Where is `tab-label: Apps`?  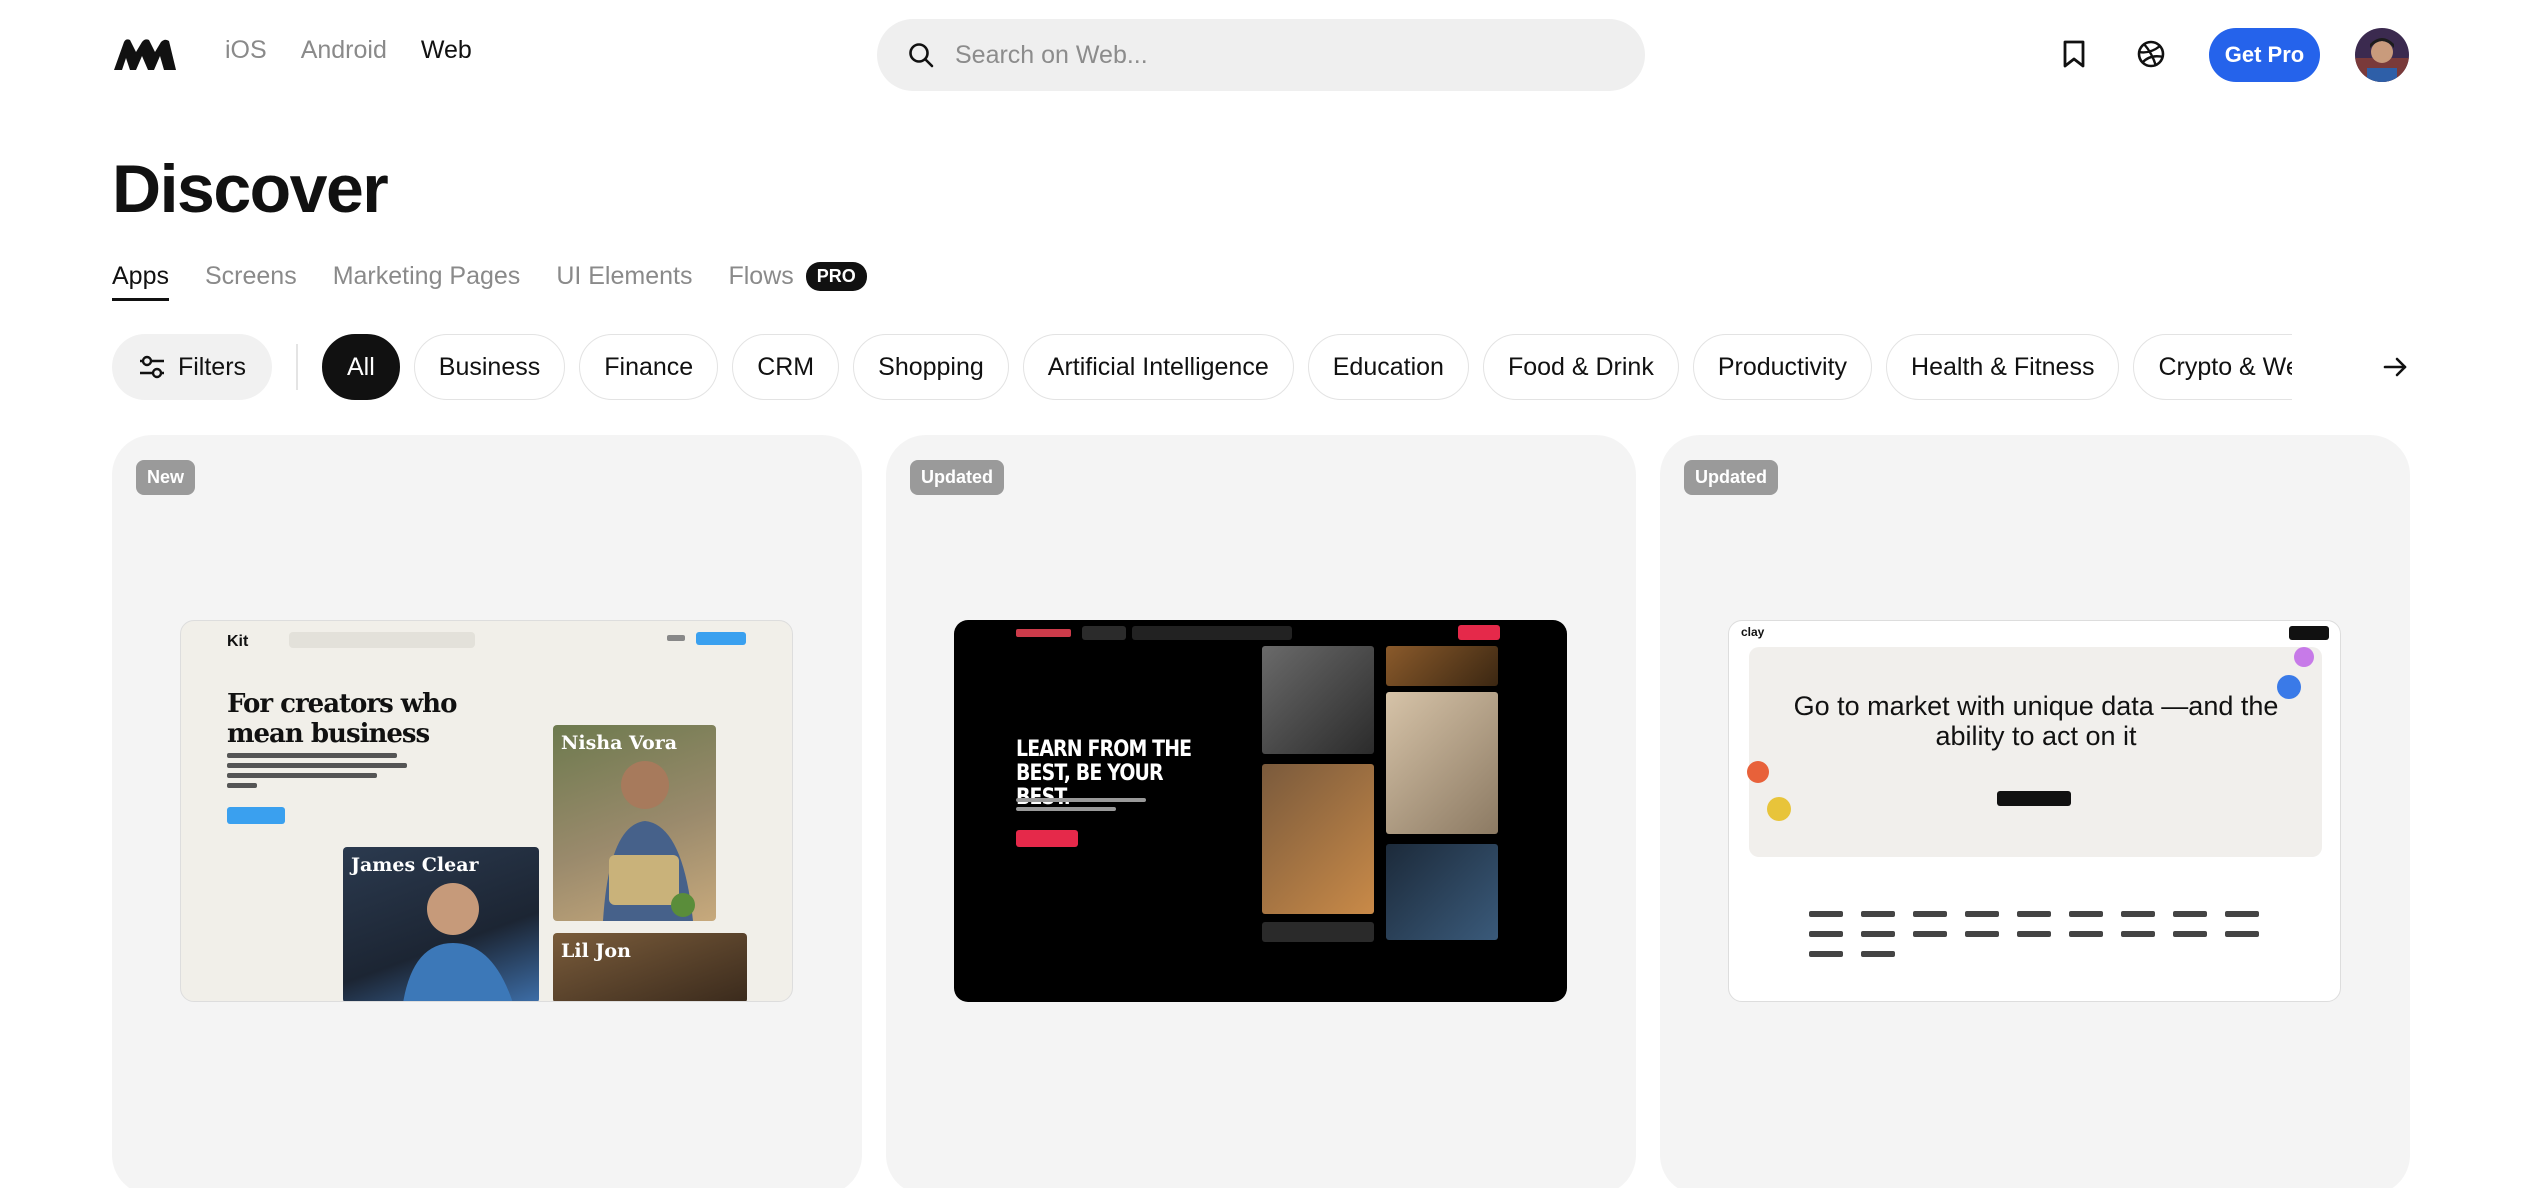
tab-label: Apps is located at coordinates (140, 276).